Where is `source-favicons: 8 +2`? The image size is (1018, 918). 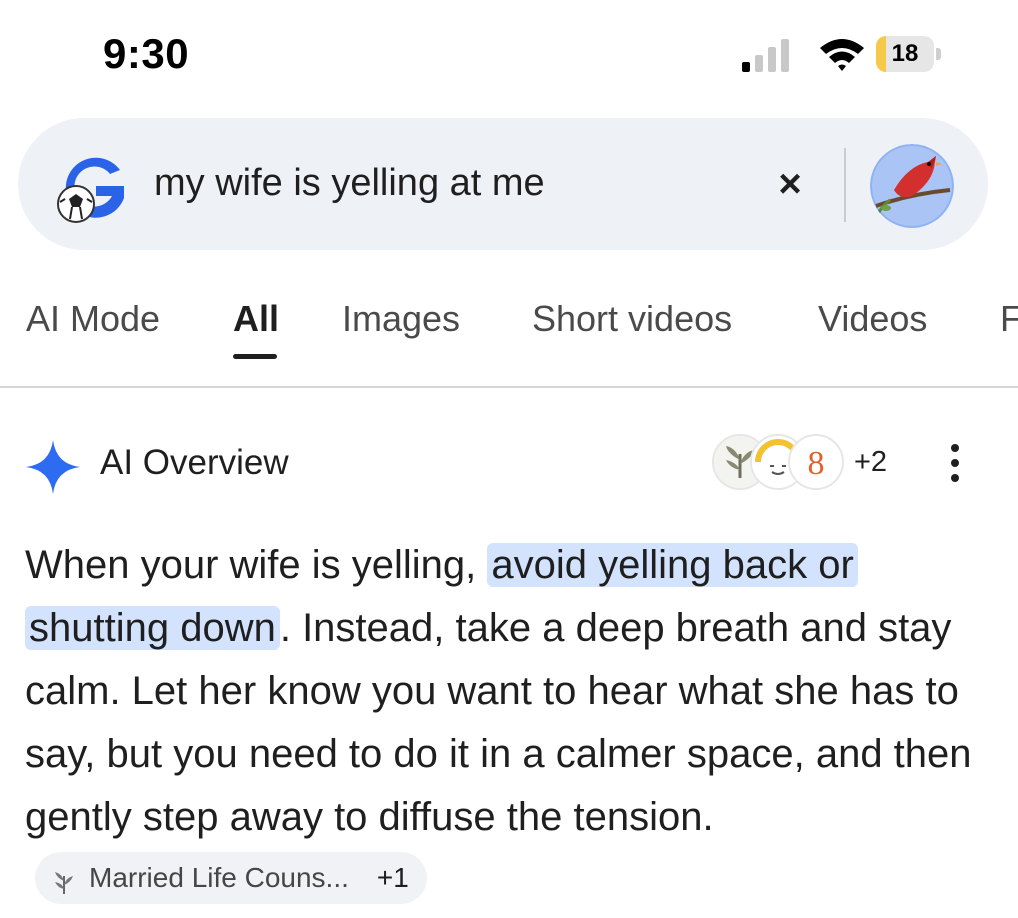 source-favicons: 8 +2 is located at coordinates (812, 462).